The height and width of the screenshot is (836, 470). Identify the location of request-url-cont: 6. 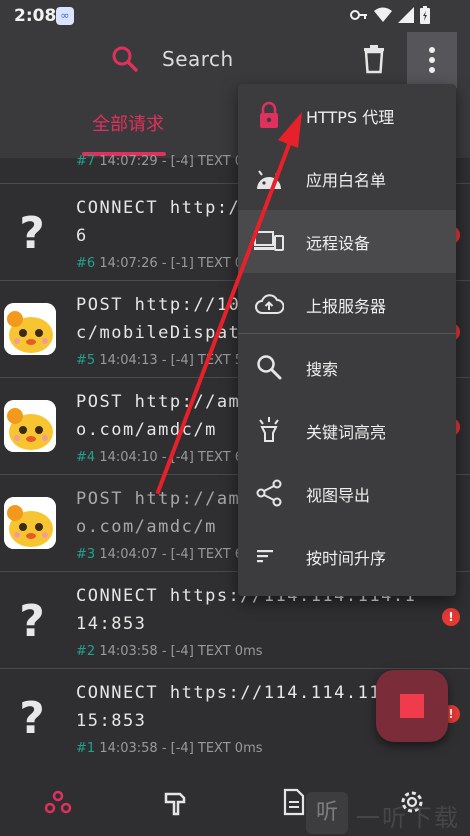
(82, 236).